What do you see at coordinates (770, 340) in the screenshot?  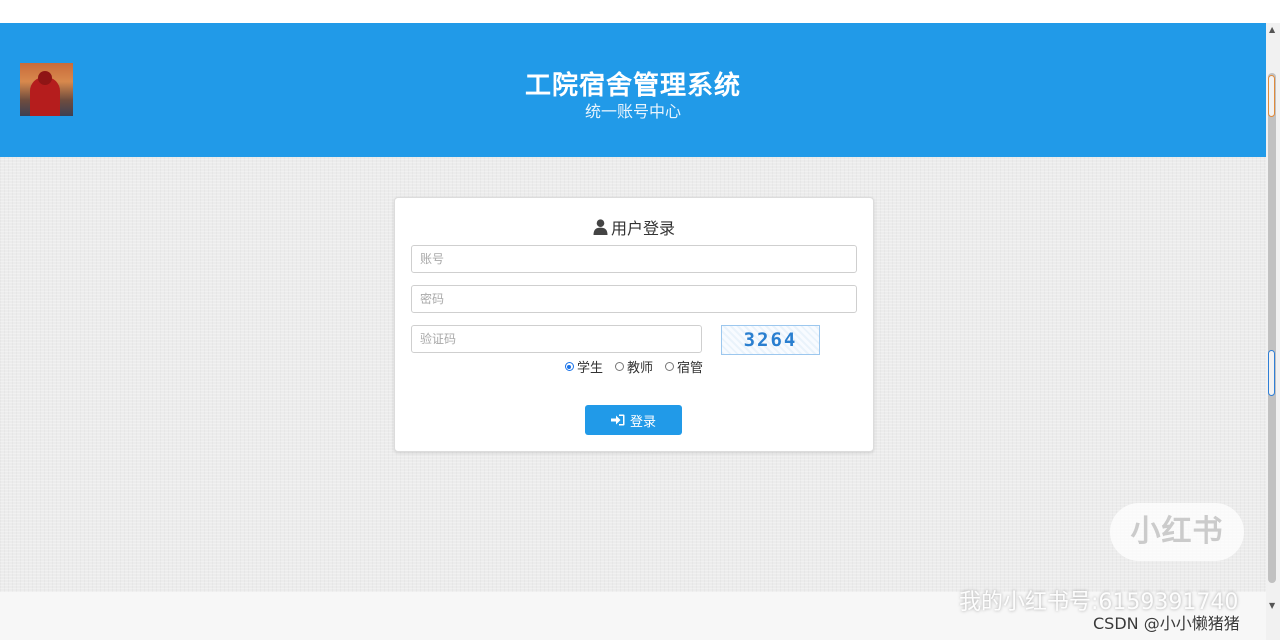 I see `captcha-image: 3264` at bounding box center [770, 340].